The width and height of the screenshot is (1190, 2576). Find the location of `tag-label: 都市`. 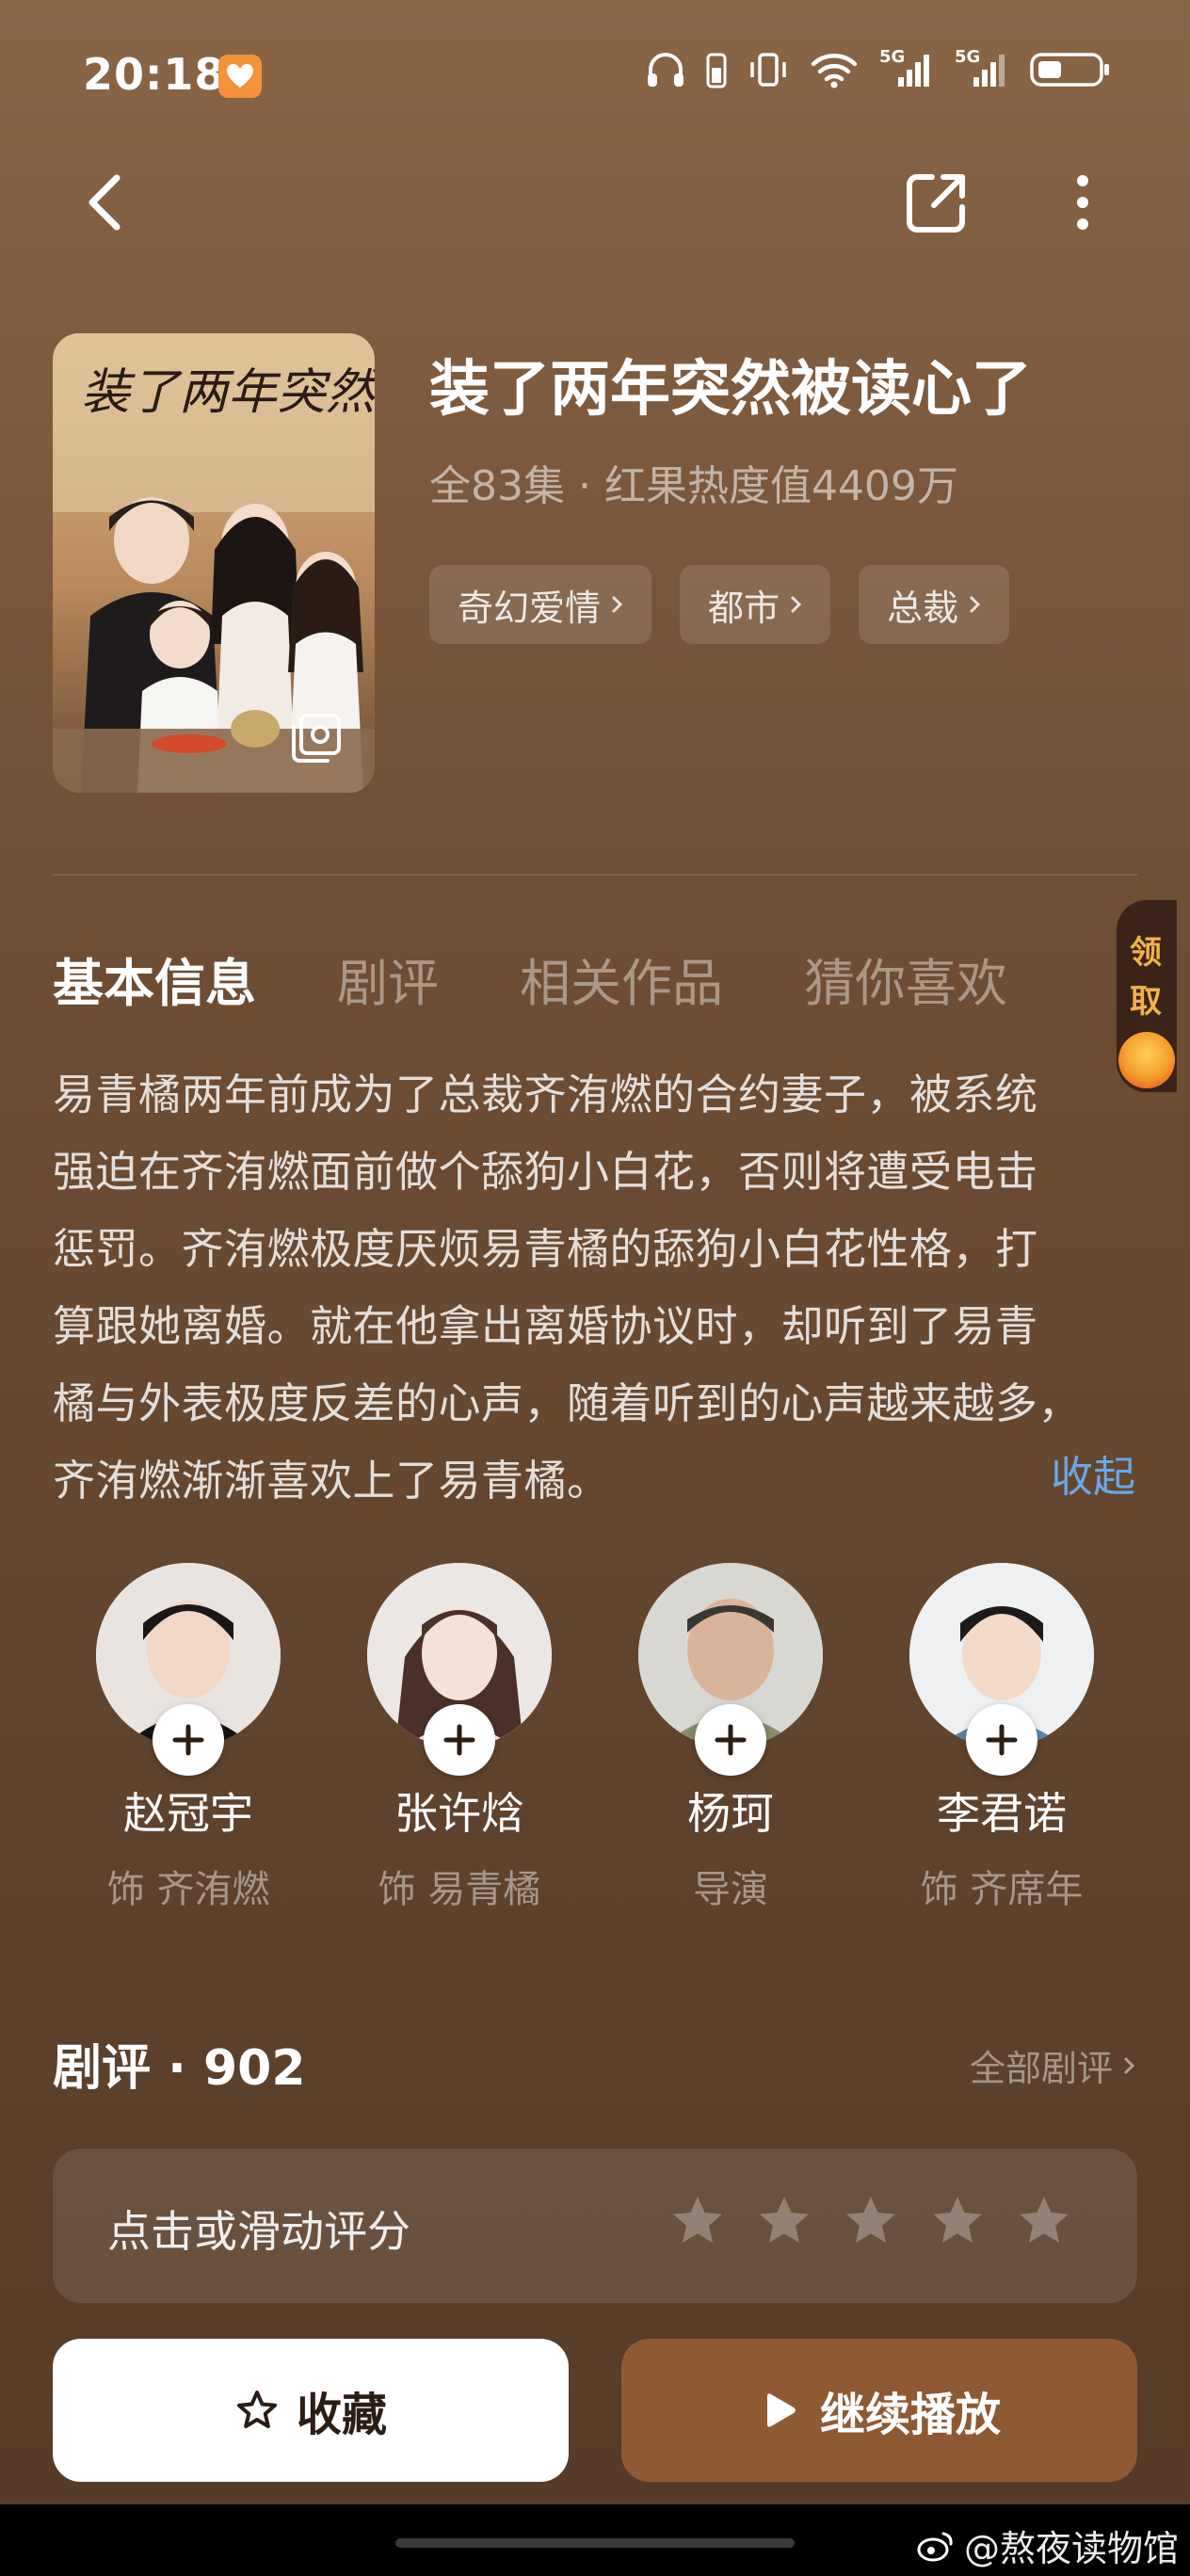

tag-label: 都市 is located at coordinates (744, 608).